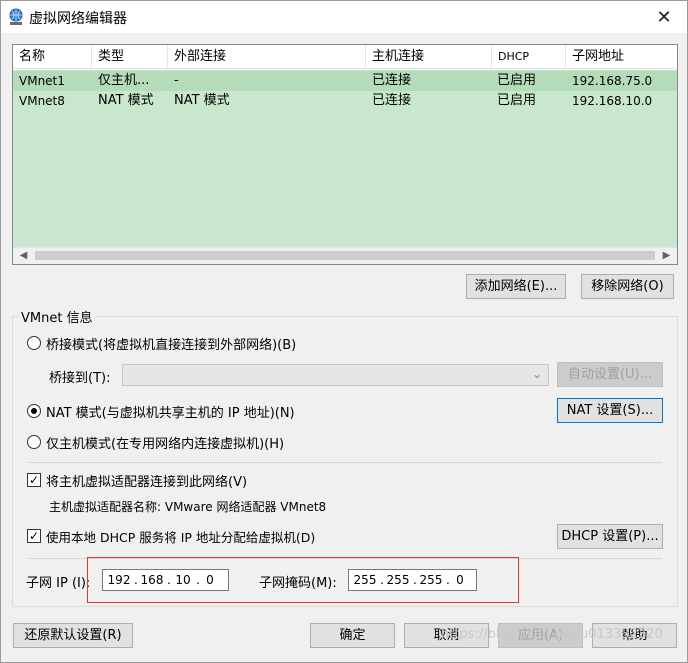  Describe the element at coordinates (126, 100) in the screenshot. I see `cell-type: NAT 模式` at that location.